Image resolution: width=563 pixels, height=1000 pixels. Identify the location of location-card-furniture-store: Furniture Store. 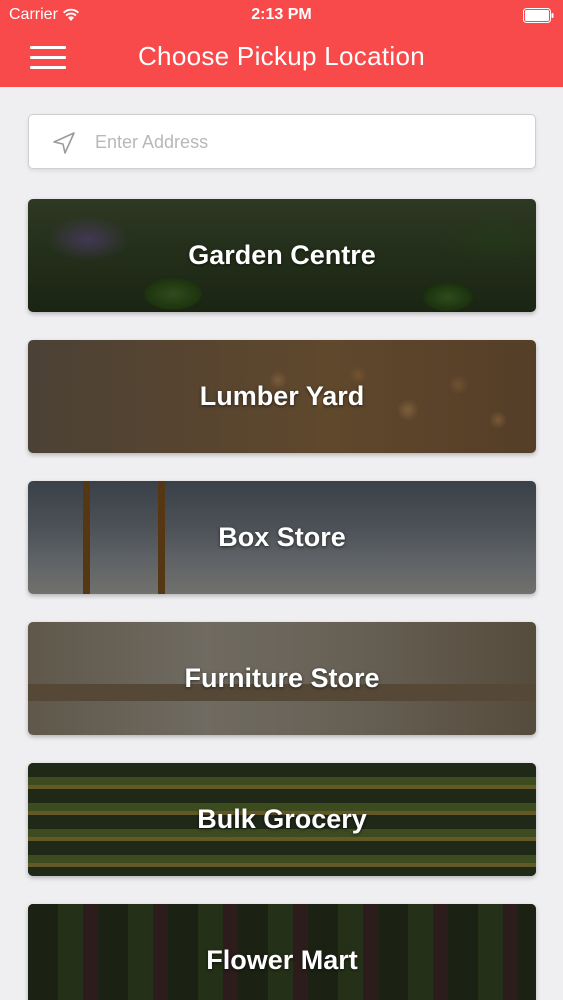
(282, 678).